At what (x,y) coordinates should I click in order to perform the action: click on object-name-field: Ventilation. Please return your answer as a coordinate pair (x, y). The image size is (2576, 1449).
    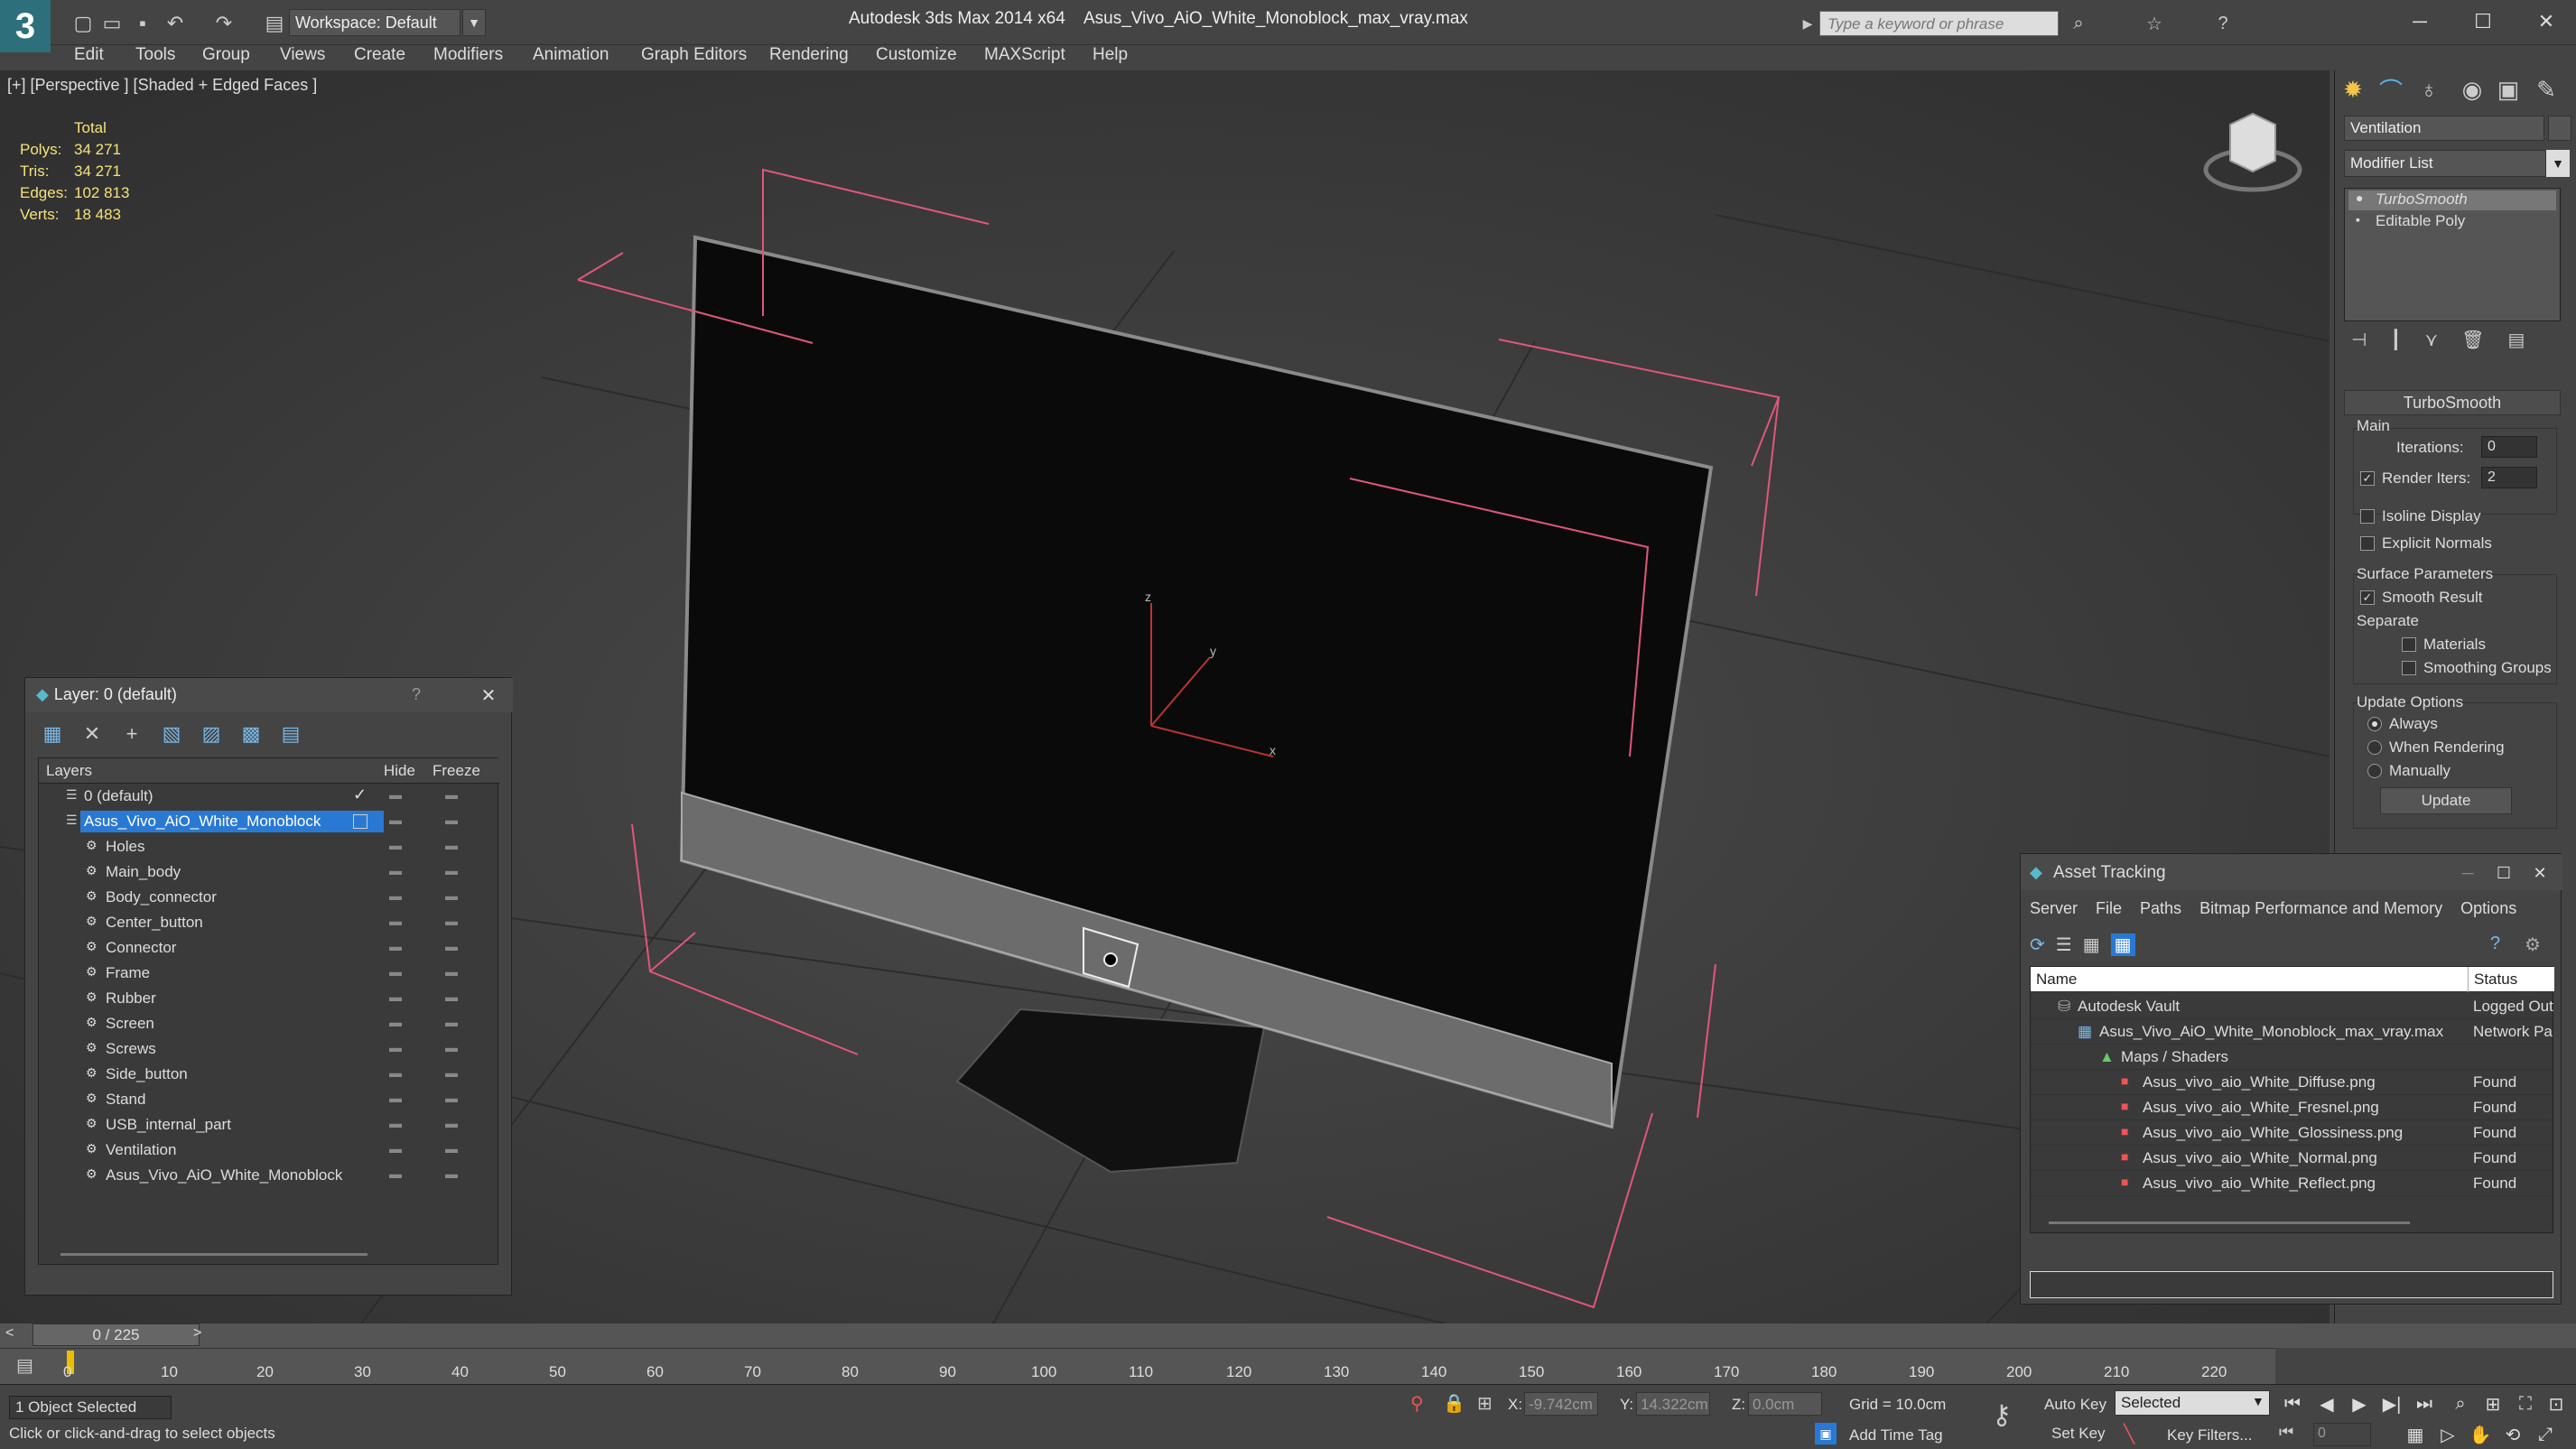
    Looking at the image, I should click on (2444, 128).